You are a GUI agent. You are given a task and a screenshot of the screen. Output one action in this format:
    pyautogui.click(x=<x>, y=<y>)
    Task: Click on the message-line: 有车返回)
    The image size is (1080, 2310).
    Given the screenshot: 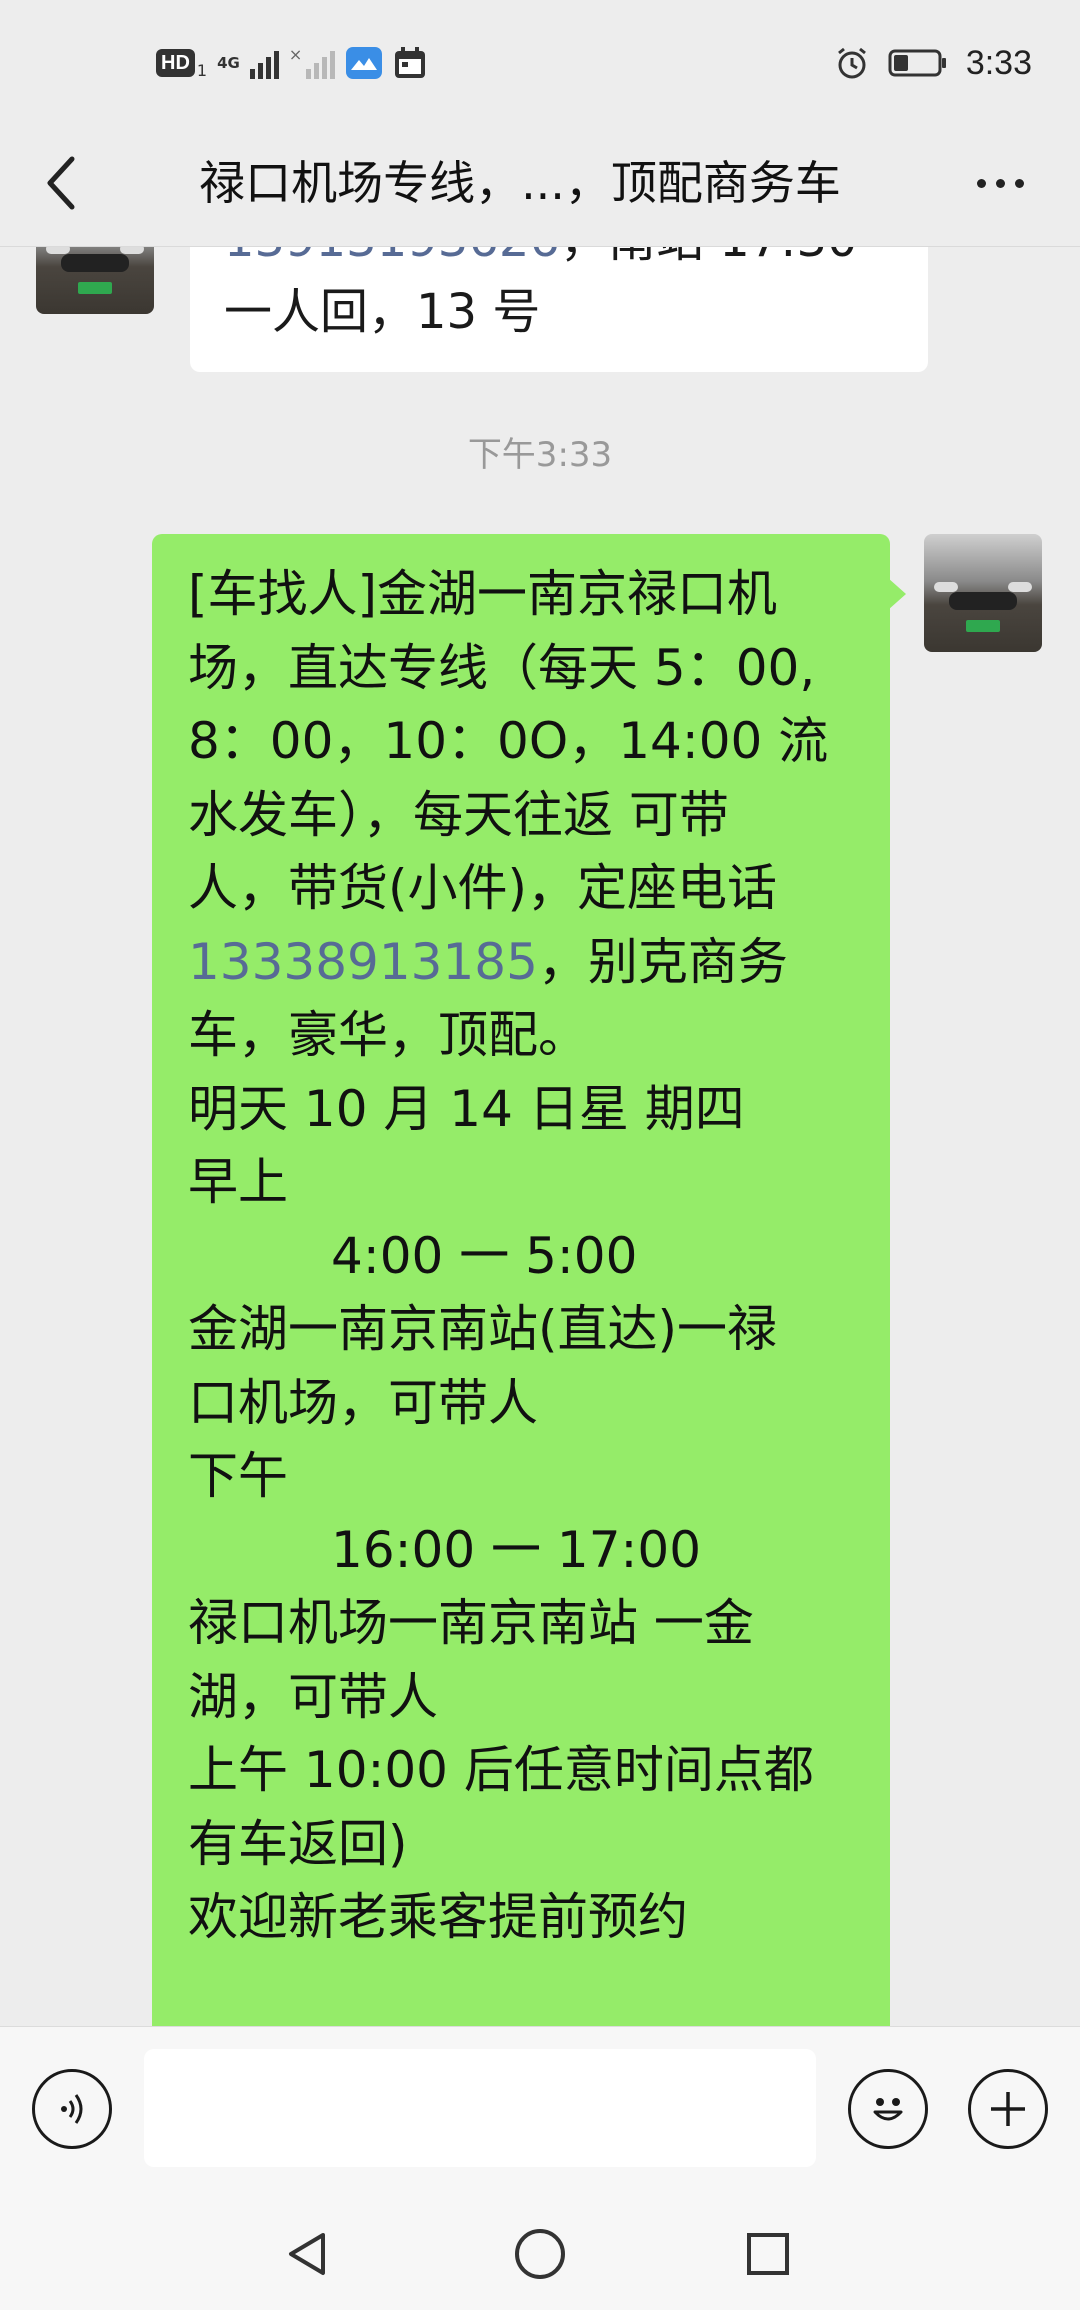 What is the action you would take?
    pyautogui.click(x=298, y=1843)
    